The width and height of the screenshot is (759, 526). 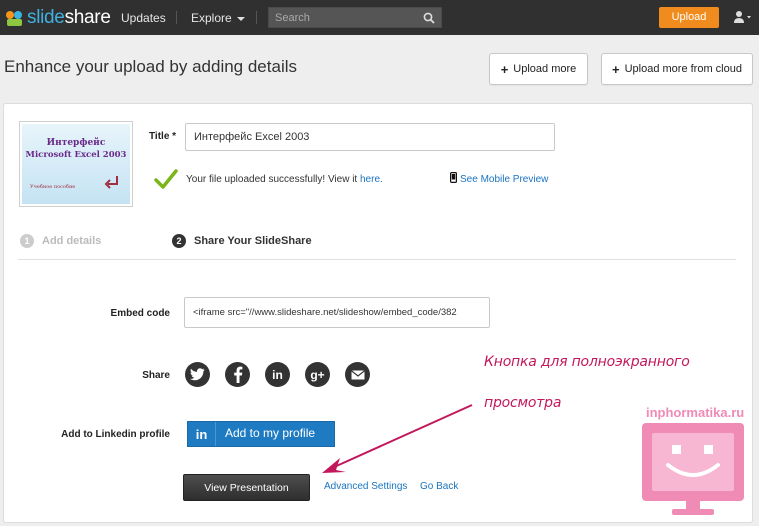 What do you see at coordinates (140, 313) in the screenshot?
I see `embed-code-label: Embed code` at bounding box center [140, 313].